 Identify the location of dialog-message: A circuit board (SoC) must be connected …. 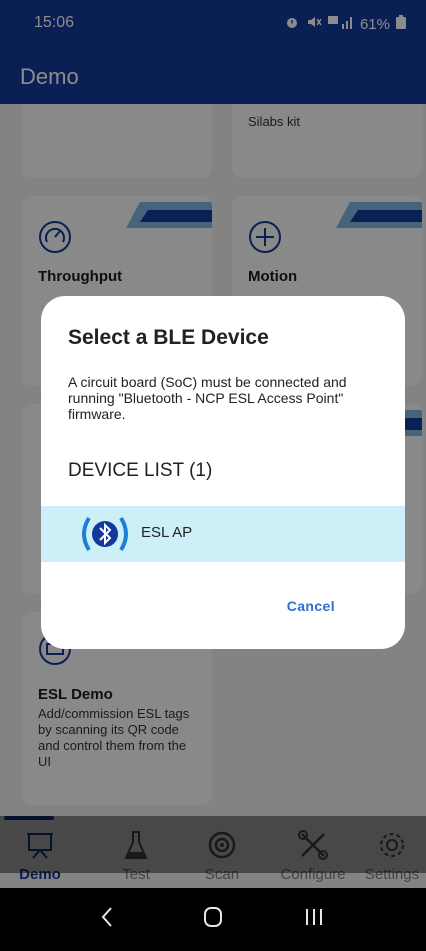
(207, 398).